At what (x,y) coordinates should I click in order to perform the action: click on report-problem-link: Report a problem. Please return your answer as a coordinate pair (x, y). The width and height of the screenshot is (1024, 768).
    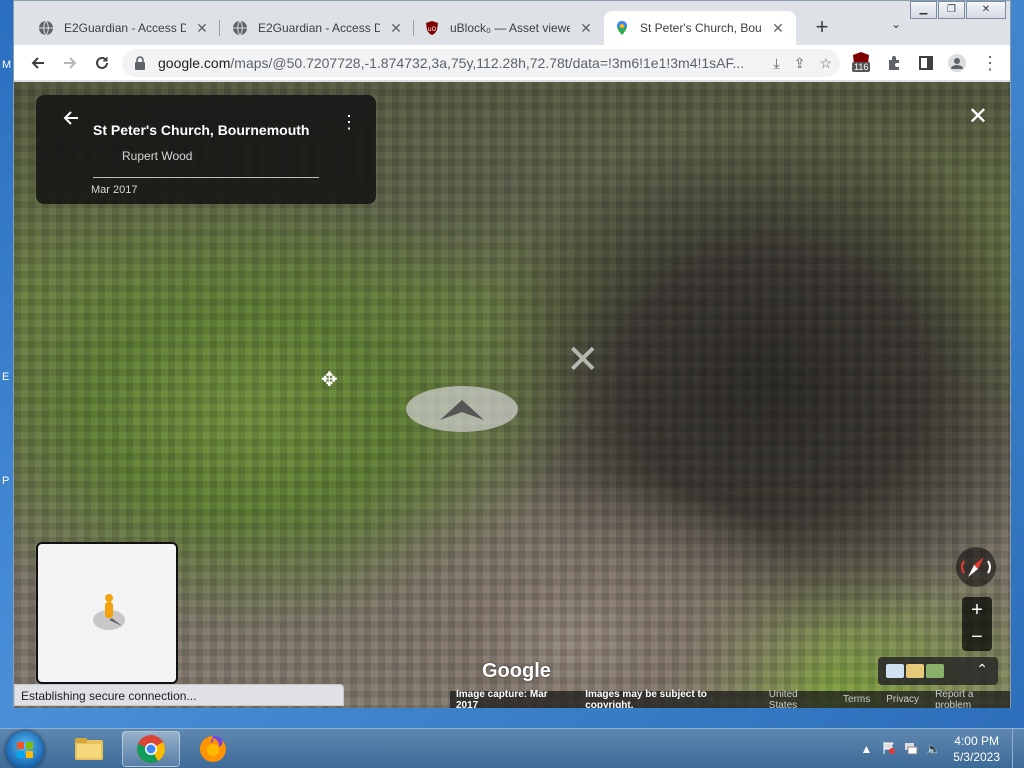
    Looking at the image, I should click on (972, 699).